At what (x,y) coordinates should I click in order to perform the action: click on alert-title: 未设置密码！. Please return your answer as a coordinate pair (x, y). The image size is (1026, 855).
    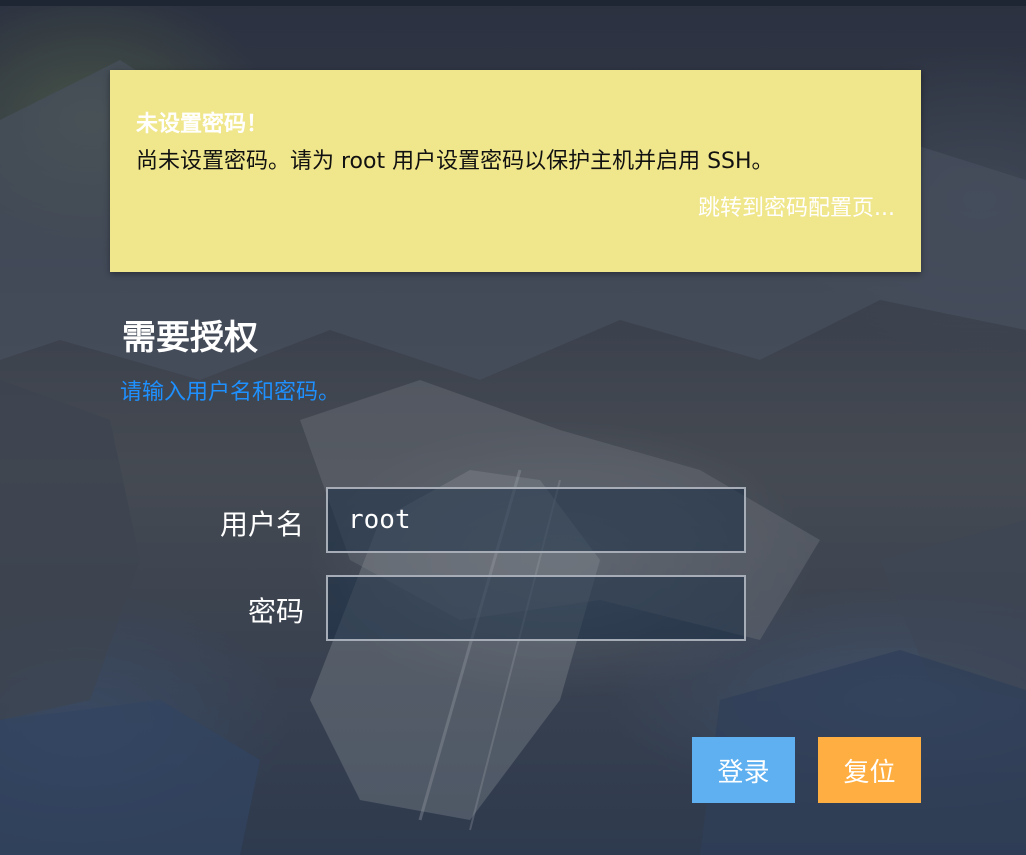
    Looking at the image, I should click on (202, 124).